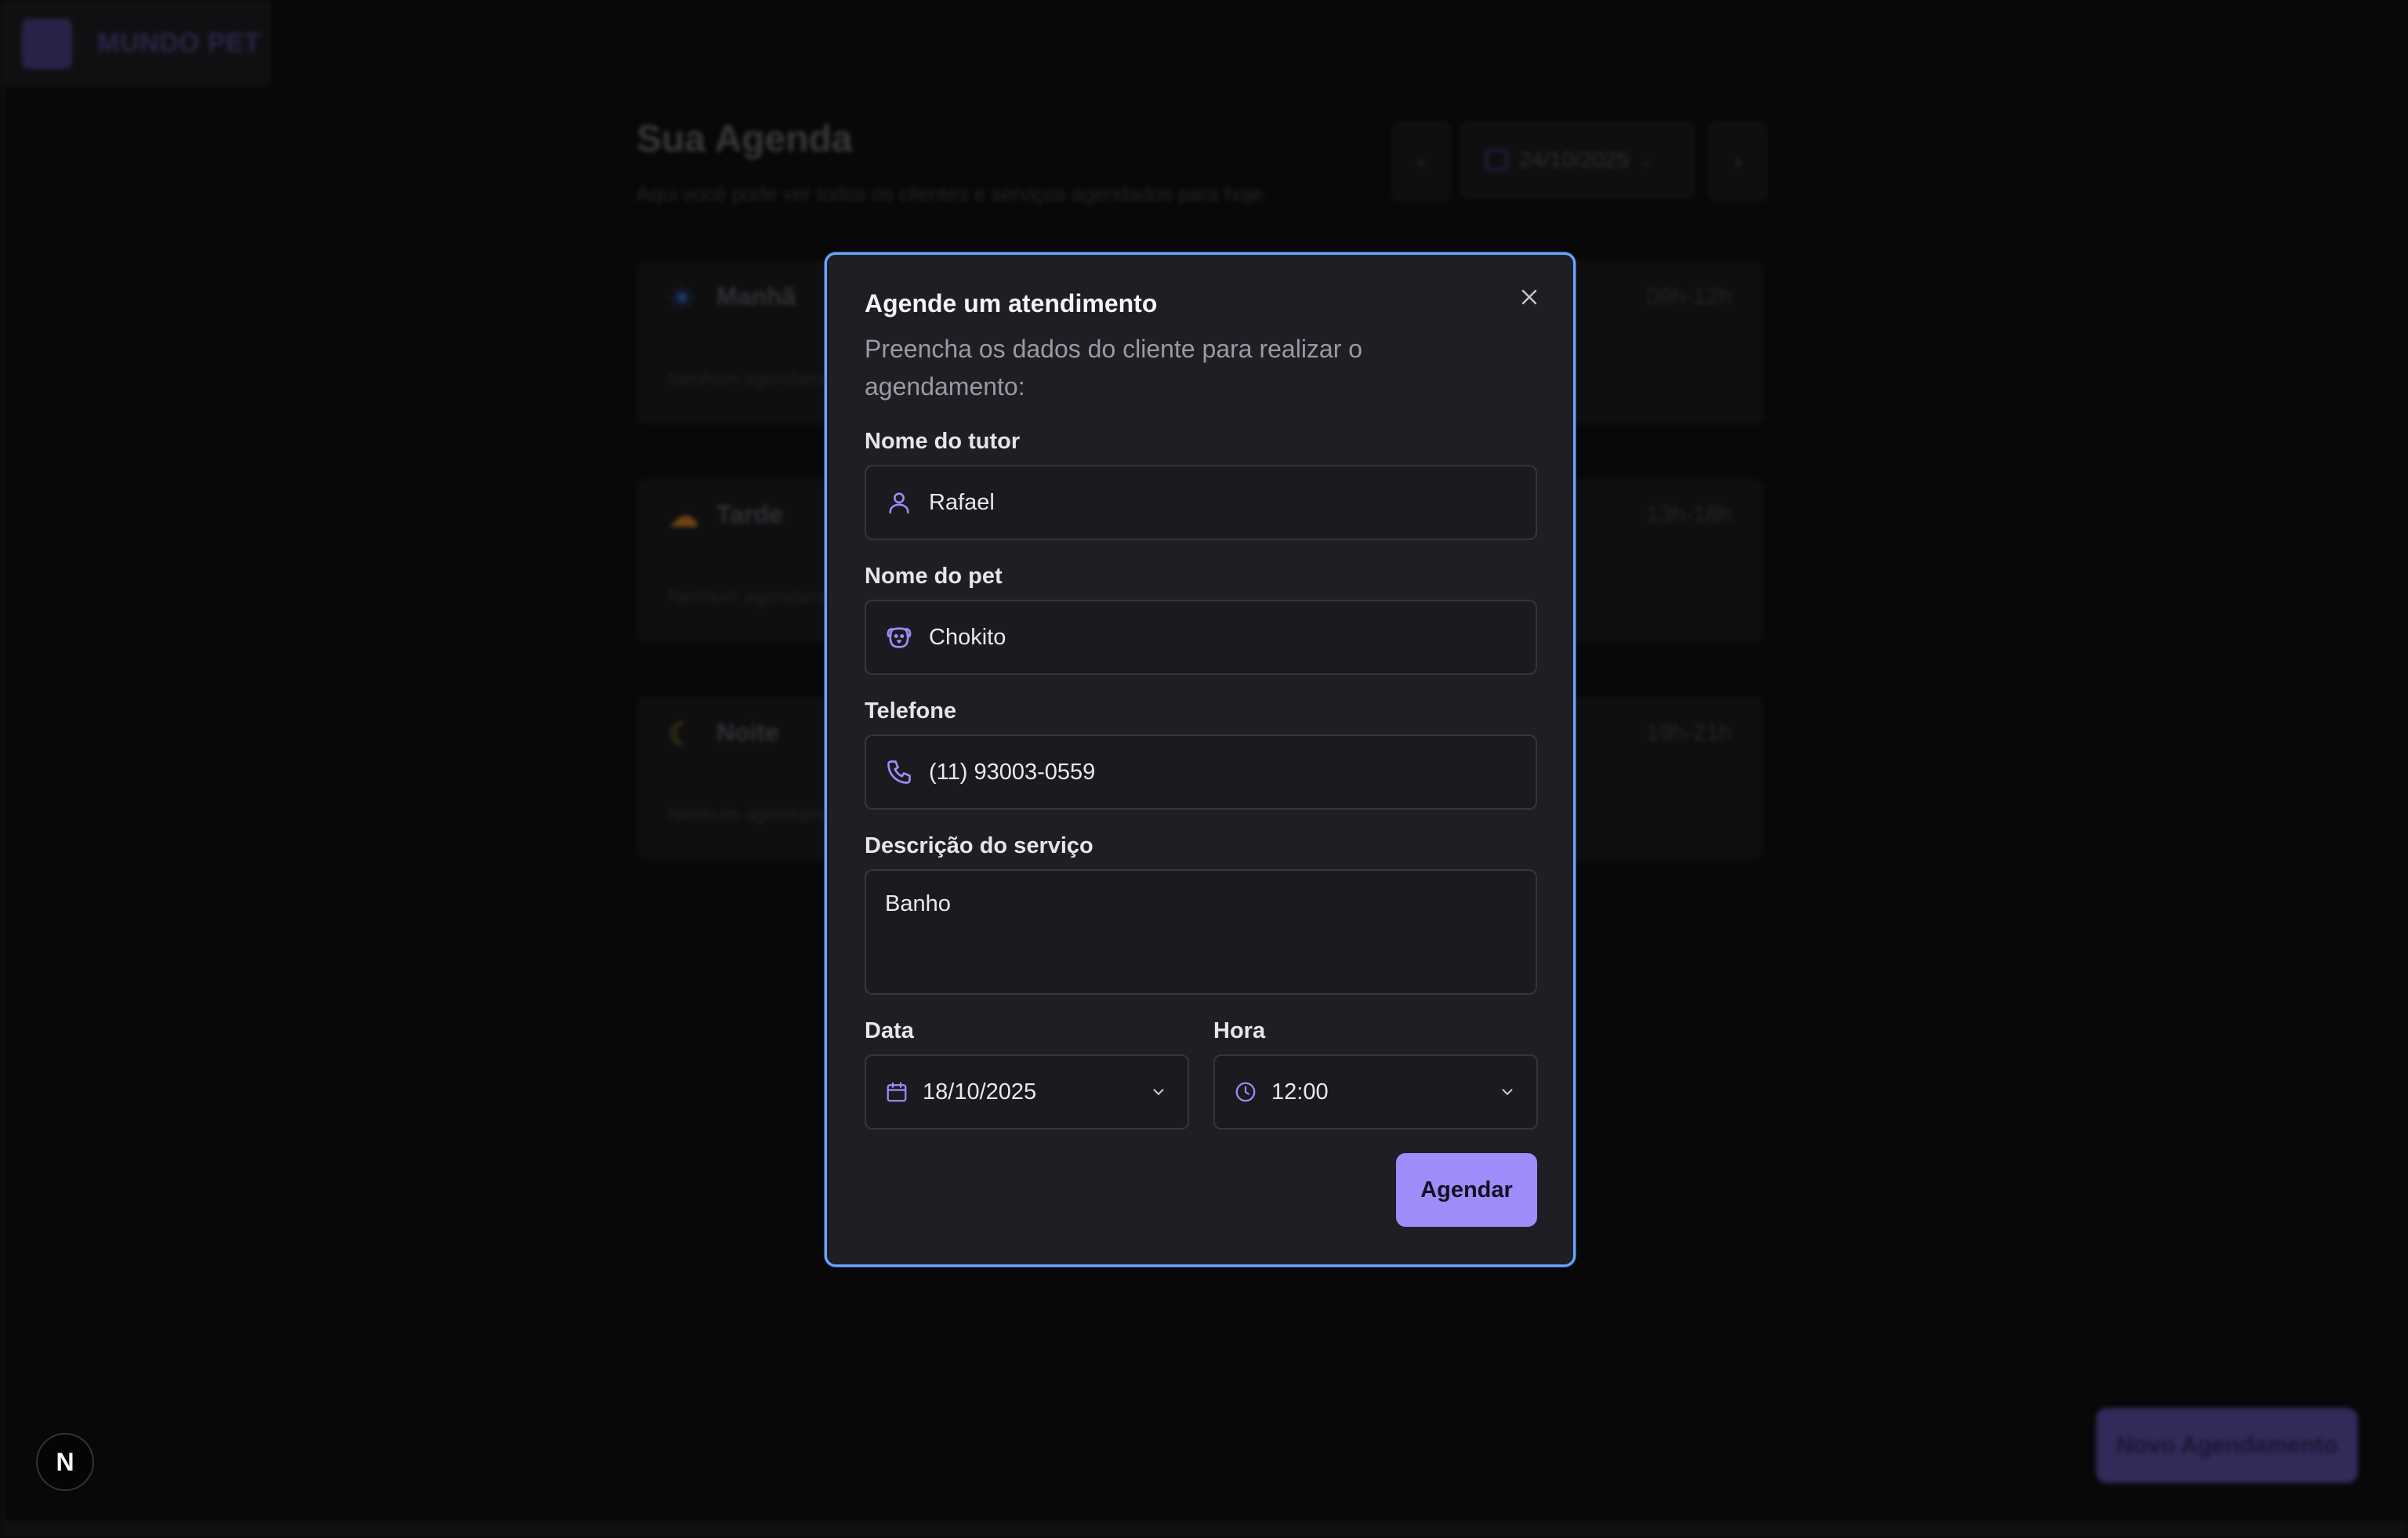 This screenshot has width=2408, height=1538. What do you see at coordinates (980, 1092) in the screenshot?
I see `date-value: 18/10/2025` at bounding box center [980, 1092].